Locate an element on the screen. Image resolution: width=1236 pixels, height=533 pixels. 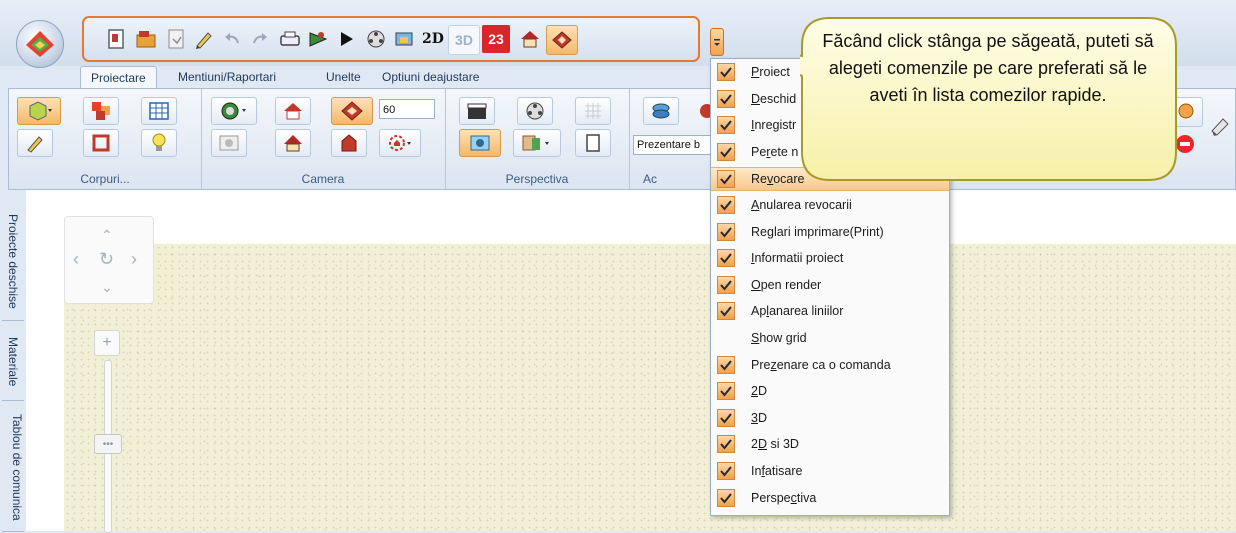
app-menu-button is located at coordinates (40, 44).